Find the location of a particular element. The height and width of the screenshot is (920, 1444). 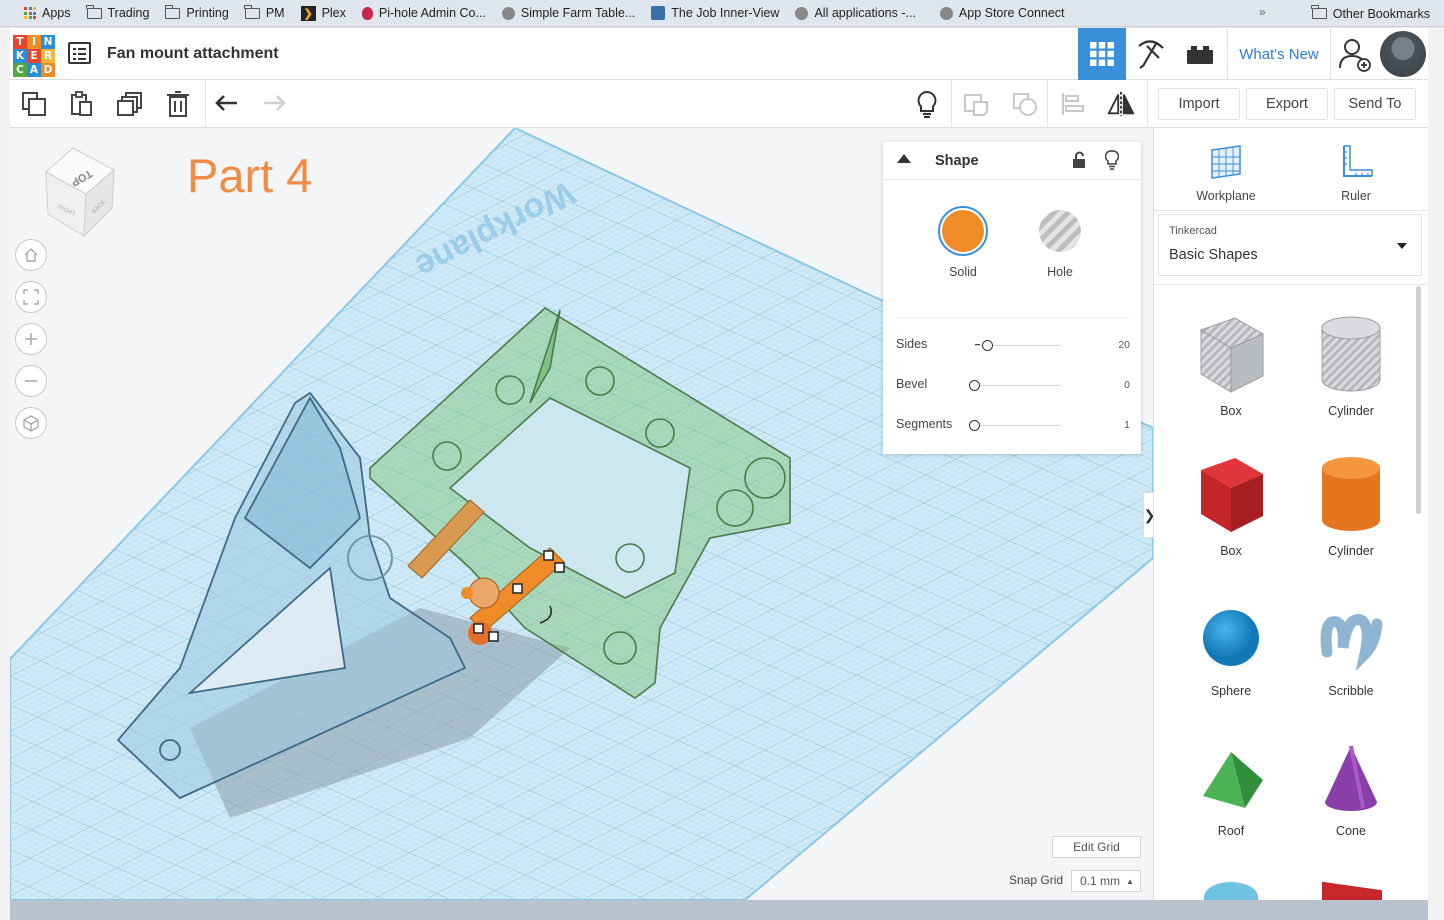

shape-label: Box is located at coordinates (1231, 551).